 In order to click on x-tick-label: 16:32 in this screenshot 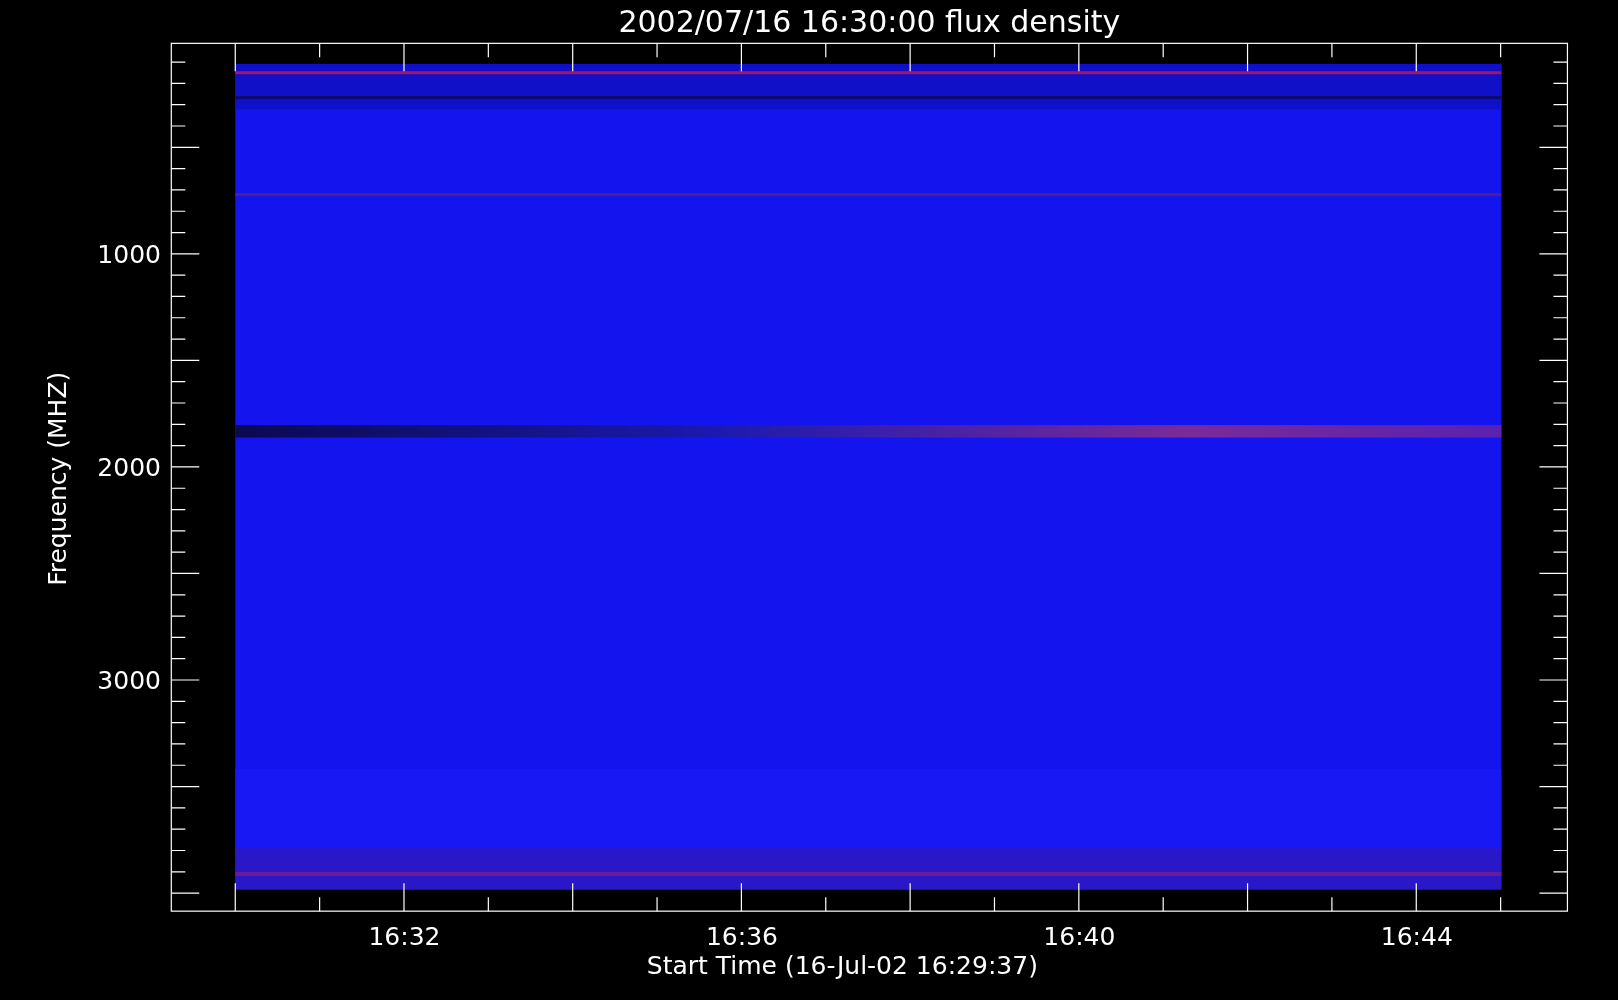, I will do `click(404, 937)`.